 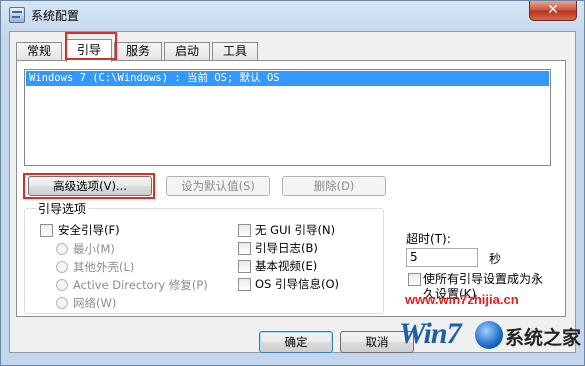 I want to click on delete-button: 删除(D), so click(x=334, y=186).